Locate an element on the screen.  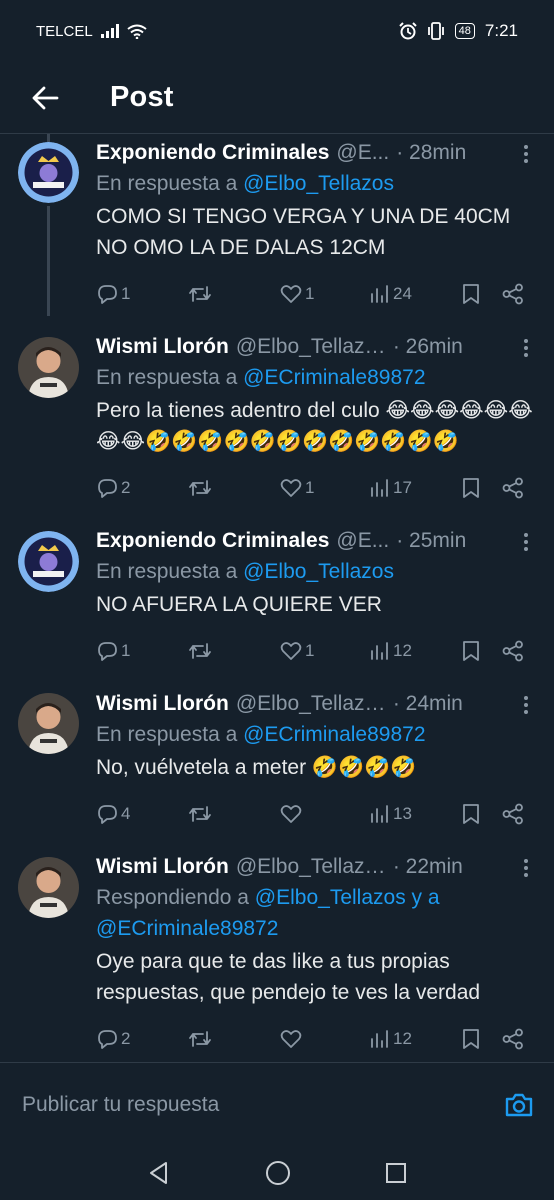
reply-composer is located at coordinates (277, 1104).